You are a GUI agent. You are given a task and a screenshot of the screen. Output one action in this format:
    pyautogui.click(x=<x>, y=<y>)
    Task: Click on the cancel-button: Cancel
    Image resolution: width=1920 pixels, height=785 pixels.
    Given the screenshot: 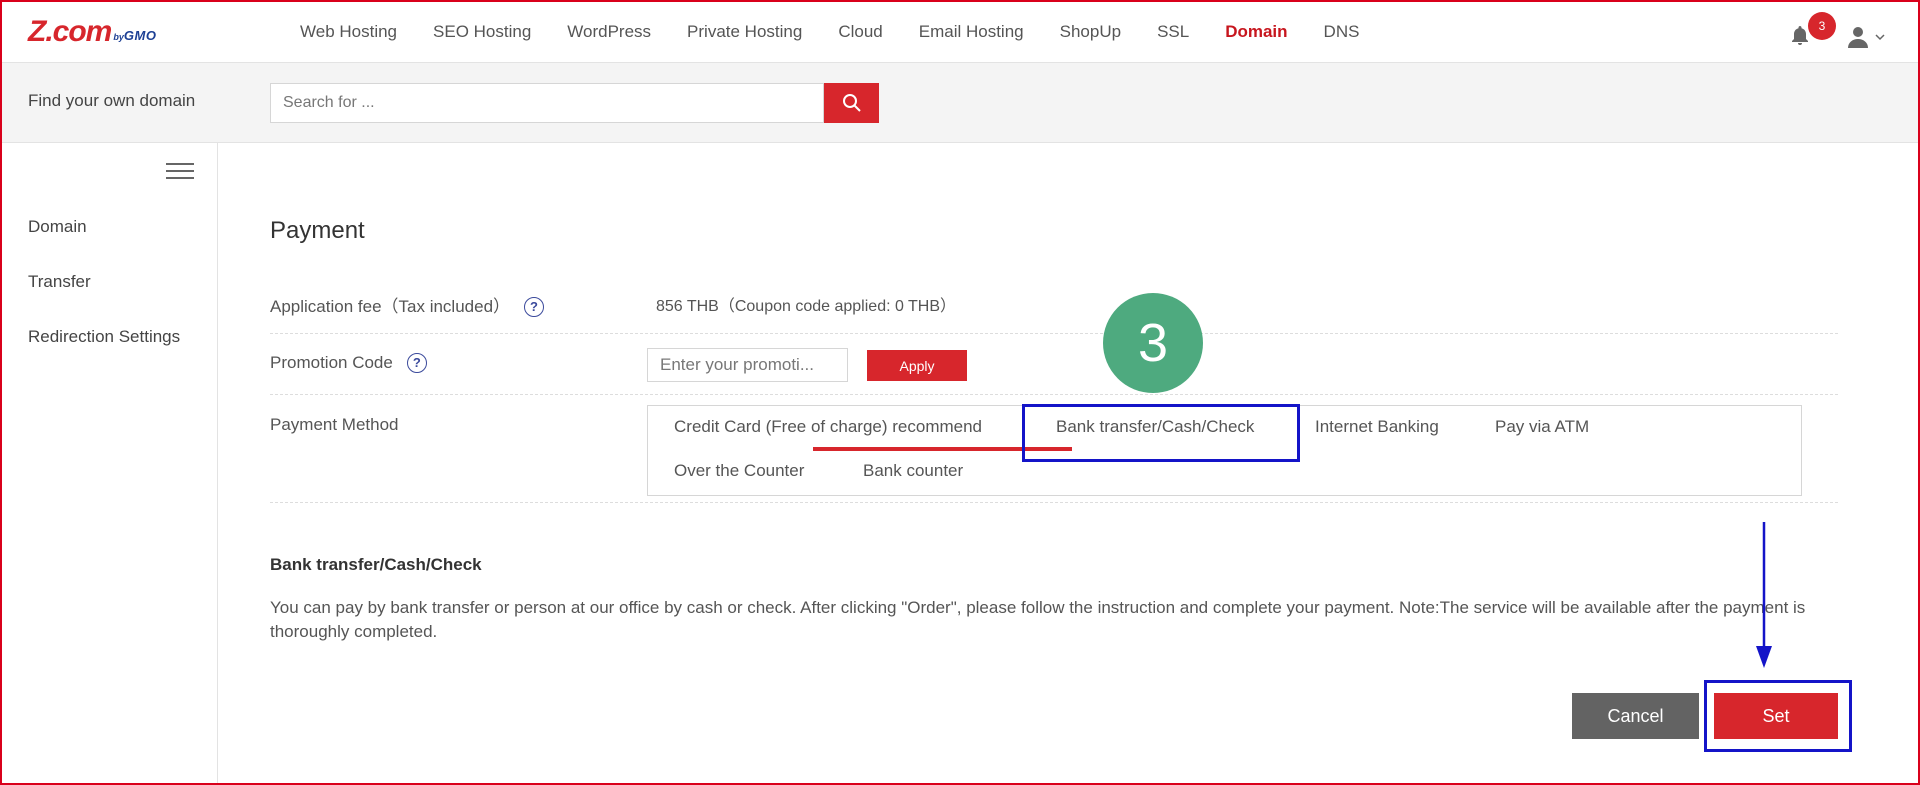 What is the action you would take?
    pyautogui.click(x=1635, y=716)
    